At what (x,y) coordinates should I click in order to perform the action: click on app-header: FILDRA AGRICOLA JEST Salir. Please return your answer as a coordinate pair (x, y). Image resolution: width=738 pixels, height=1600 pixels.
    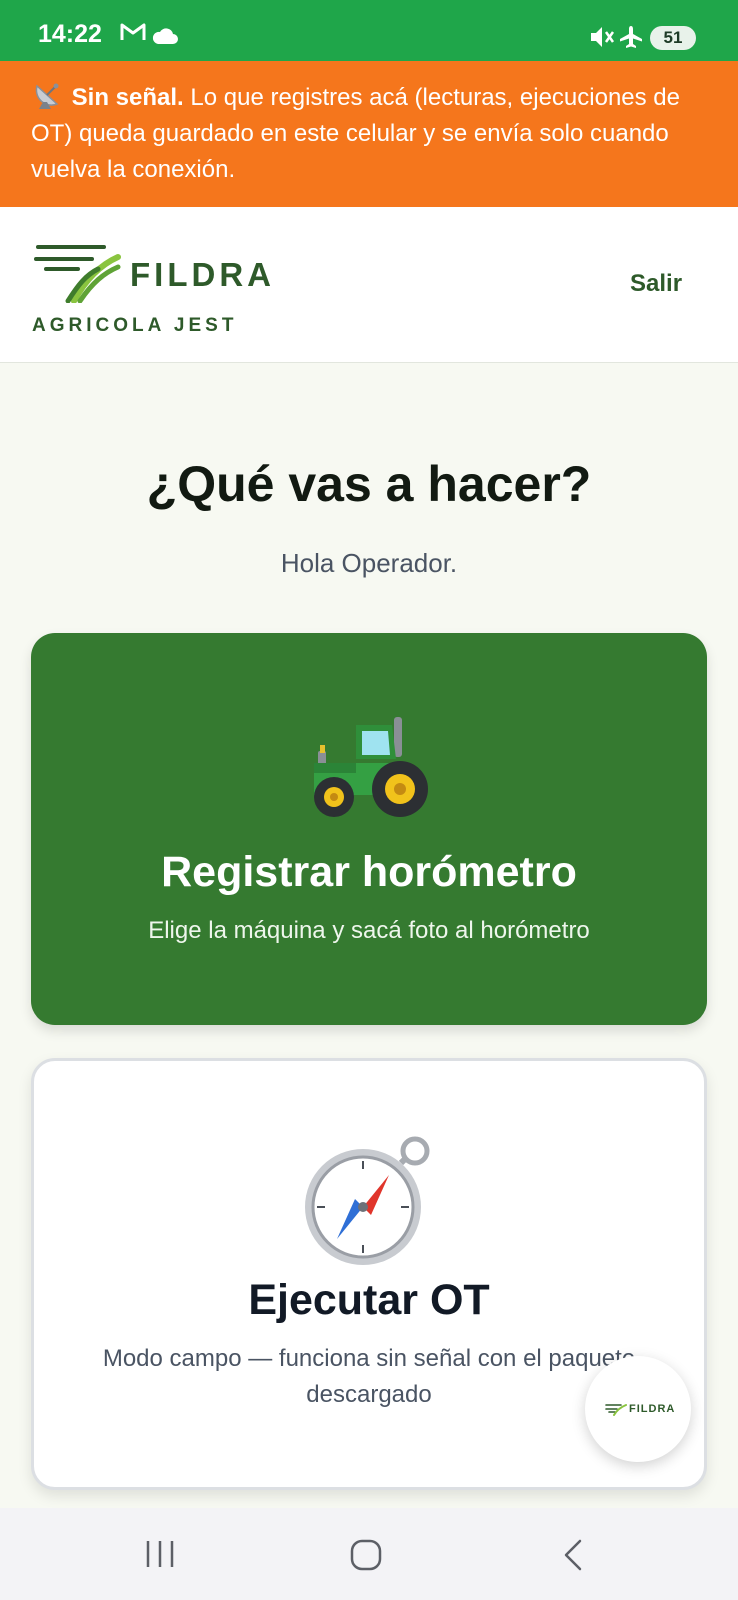
    Looking at the image, I should click on (369, 285).